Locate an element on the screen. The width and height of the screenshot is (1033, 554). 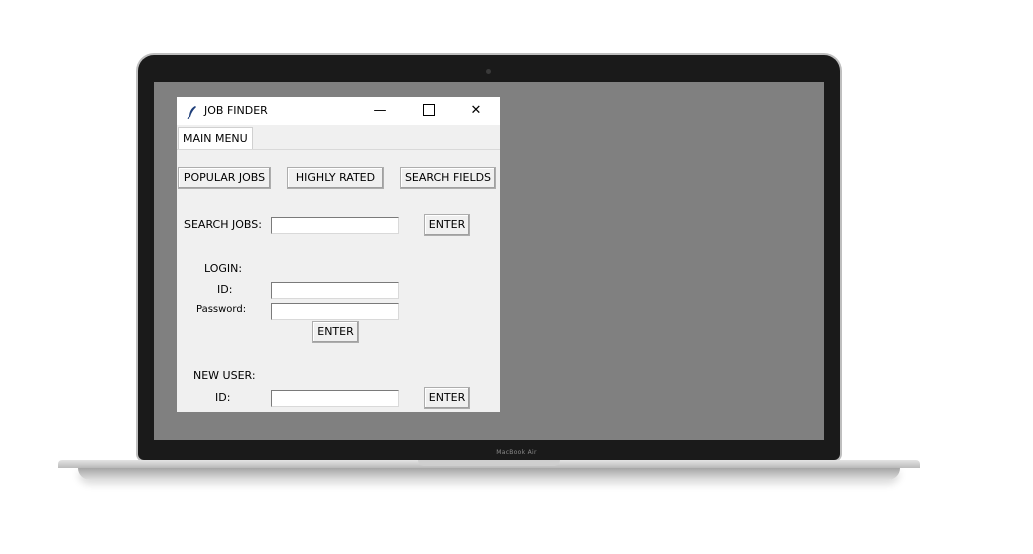
feather-icon is located at coordinates (192, 112).